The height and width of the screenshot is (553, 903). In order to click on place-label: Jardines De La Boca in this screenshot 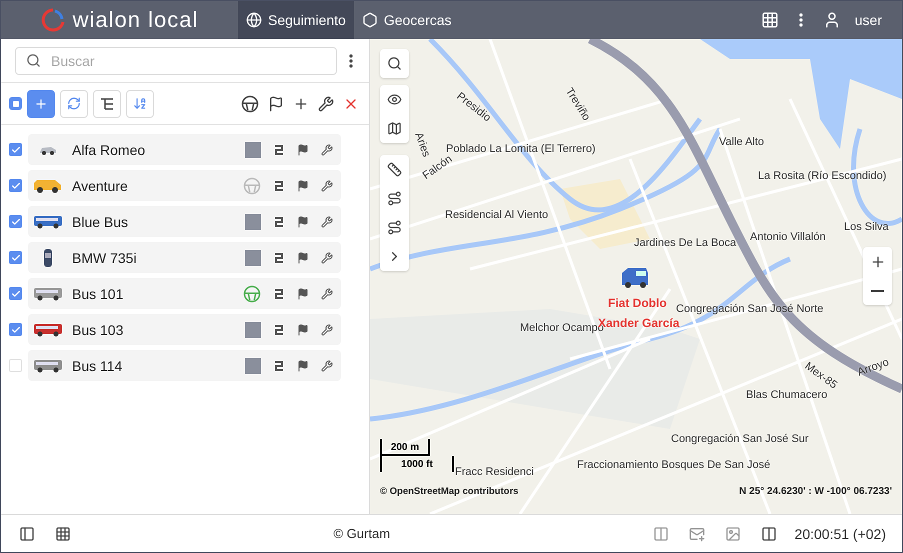, I will do `click(685, 243)`.